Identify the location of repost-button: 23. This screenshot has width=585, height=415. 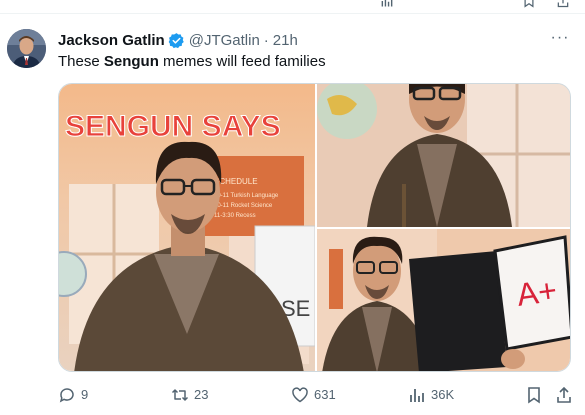
(189, 395).